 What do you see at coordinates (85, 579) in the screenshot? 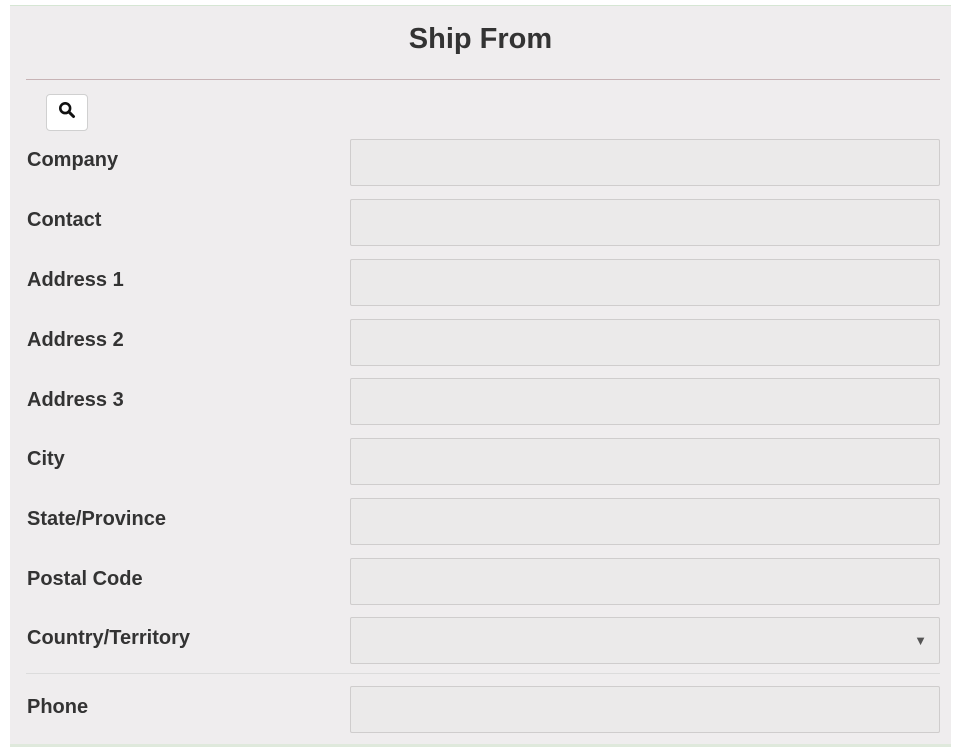
I see `postal-code-label: Postal Code` at bounding box center [85, 579].